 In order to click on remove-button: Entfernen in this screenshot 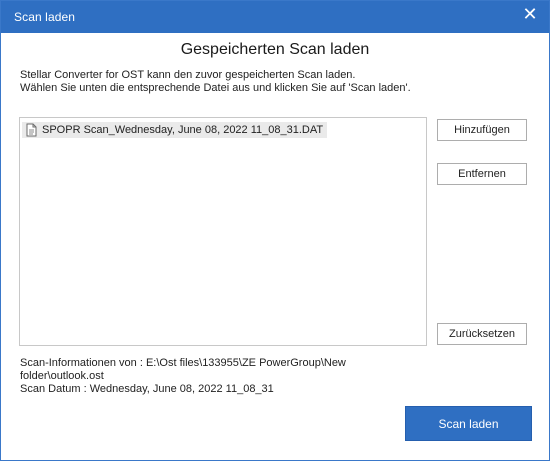, I will do `click(482, 174)`.